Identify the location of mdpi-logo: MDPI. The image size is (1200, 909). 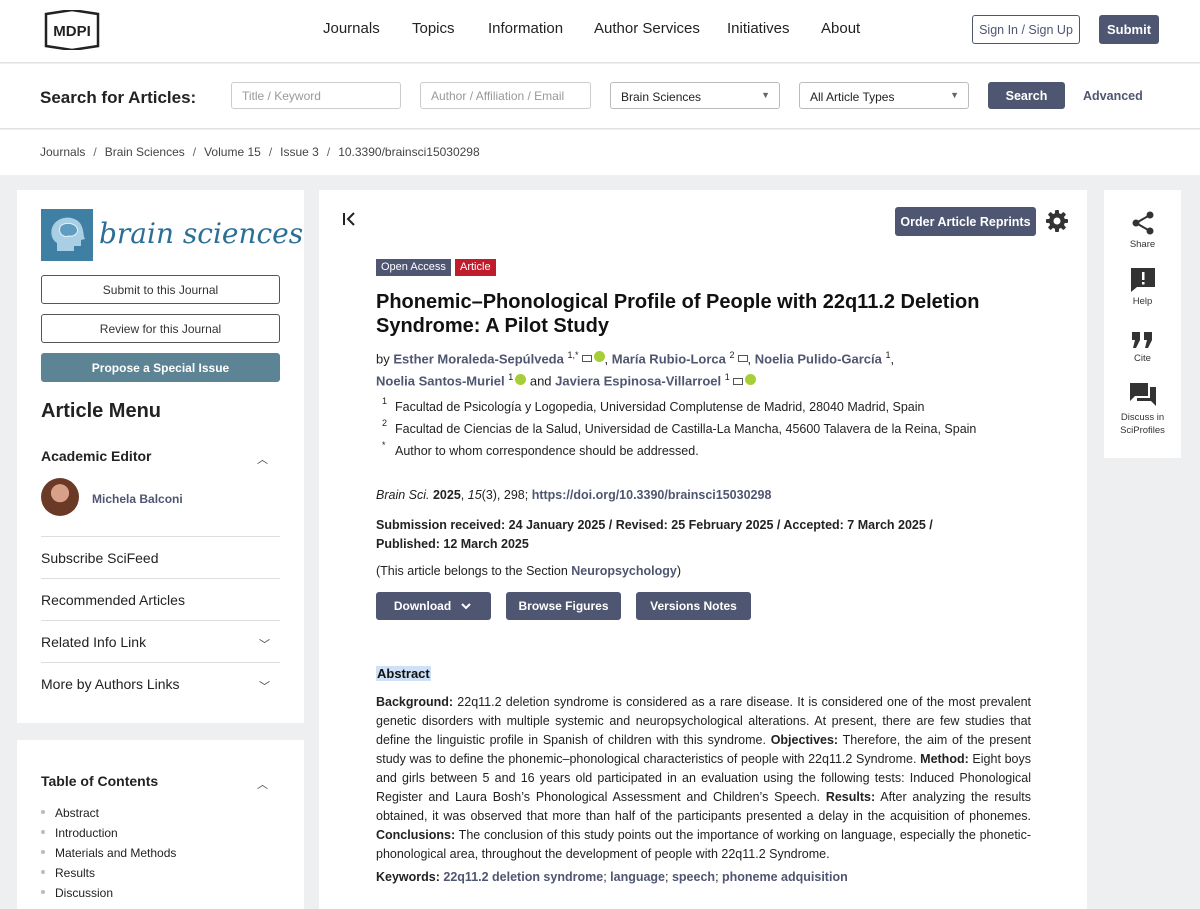
(72, 30).